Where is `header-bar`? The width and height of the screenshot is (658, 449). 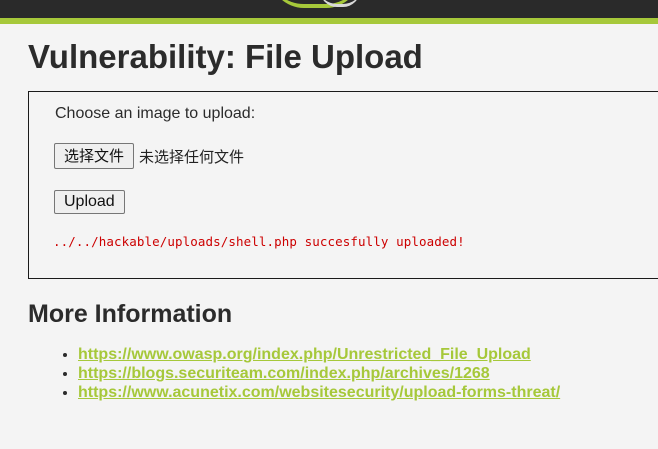
header-bar is located at coordinates (329, 9).